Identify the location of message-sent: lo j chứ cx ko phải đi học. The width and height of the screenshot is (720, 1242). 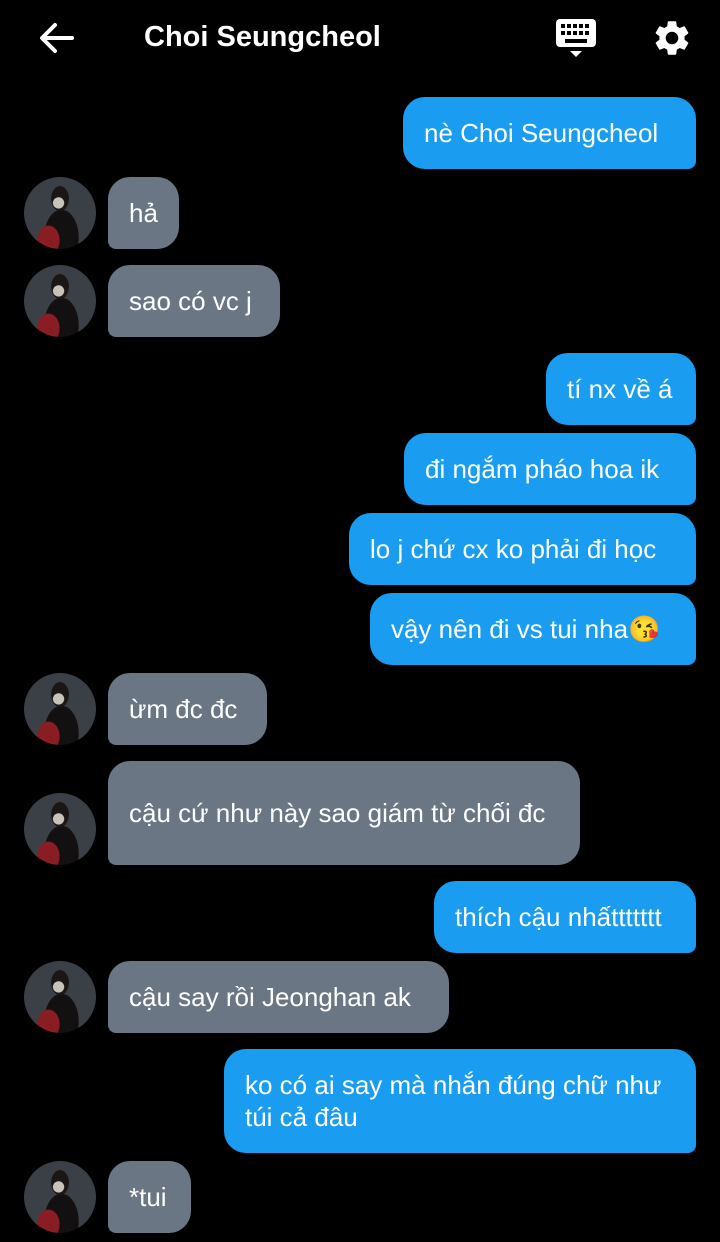
(522, 549).